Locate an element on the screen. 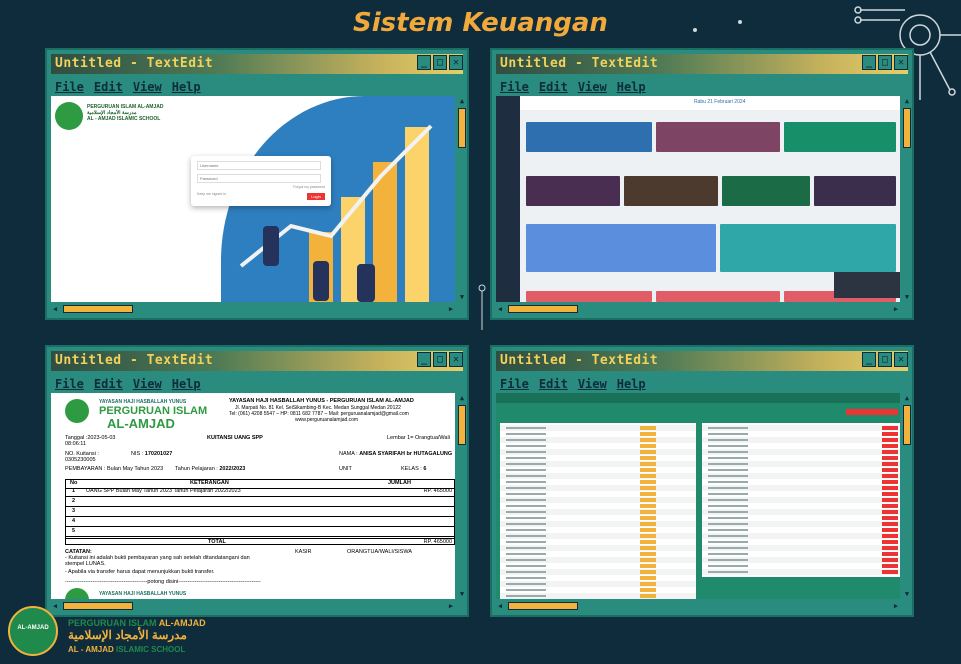 This screenshot has height=664, width=961. forgot-password-link: Forgot my password is located at coordinates (309, 187).